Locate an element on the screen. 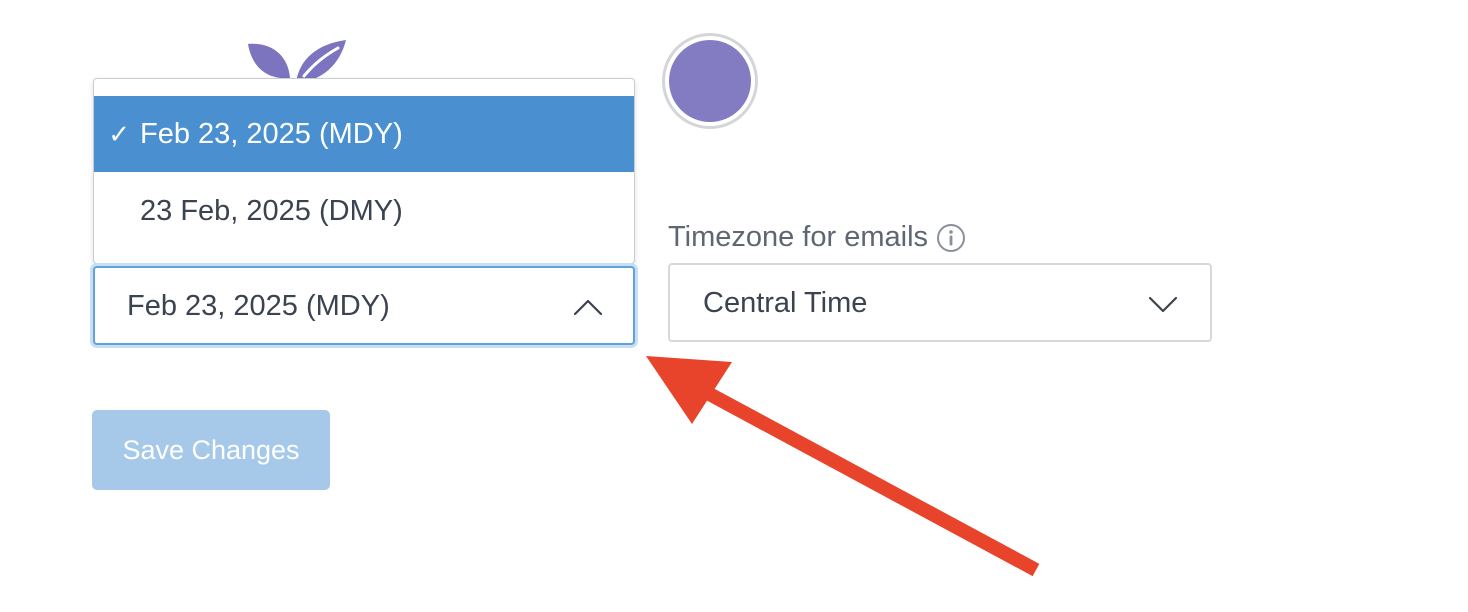 The height and width of the screenshot is (612, 1468). date-format-option-dmy: 23 Feb, 2025 (DMY) is located at coordinates (364, 211).